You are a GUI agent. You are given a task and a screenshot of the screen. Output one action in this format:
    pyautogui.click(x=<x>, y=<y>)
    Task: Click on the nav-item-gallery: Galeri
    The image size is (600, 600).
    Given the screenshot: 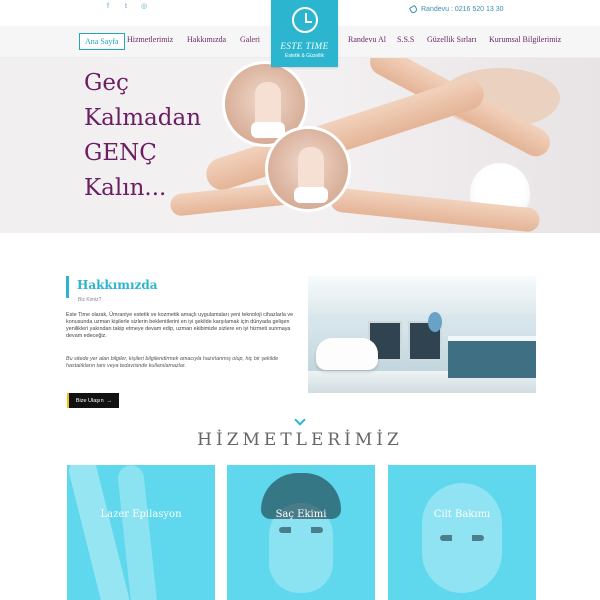 What is the action you would take?
    pyautogui.click(x=250, y=39)
    